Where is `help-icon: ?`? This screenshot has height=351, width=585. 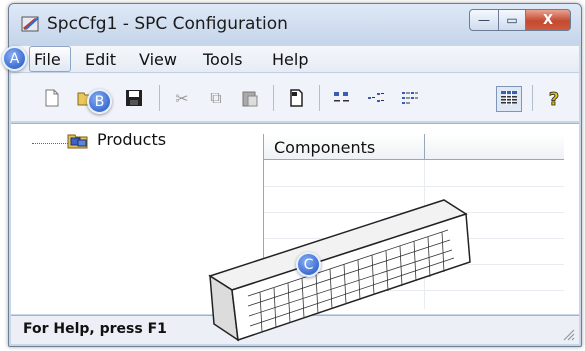 help-icon: ? is located at coordinates (554, 98).